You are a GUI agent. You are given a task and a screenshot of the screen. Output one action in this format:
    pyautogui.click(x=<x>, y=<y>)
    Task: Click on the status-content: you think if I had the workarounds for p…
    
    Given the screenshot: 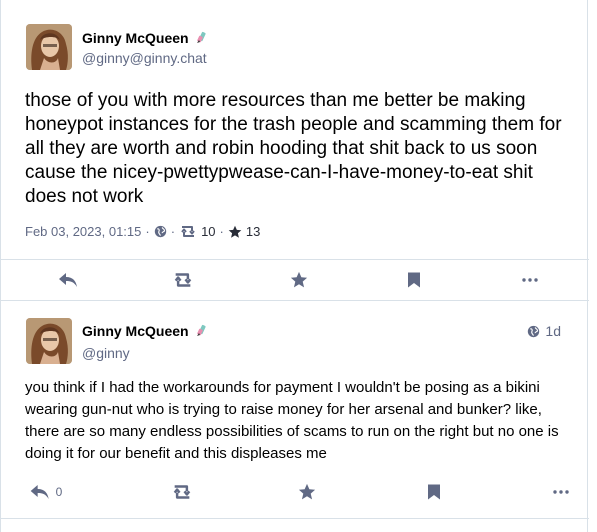 What is the action you would take?
    pyautogui.click(x=292, y=420)
    